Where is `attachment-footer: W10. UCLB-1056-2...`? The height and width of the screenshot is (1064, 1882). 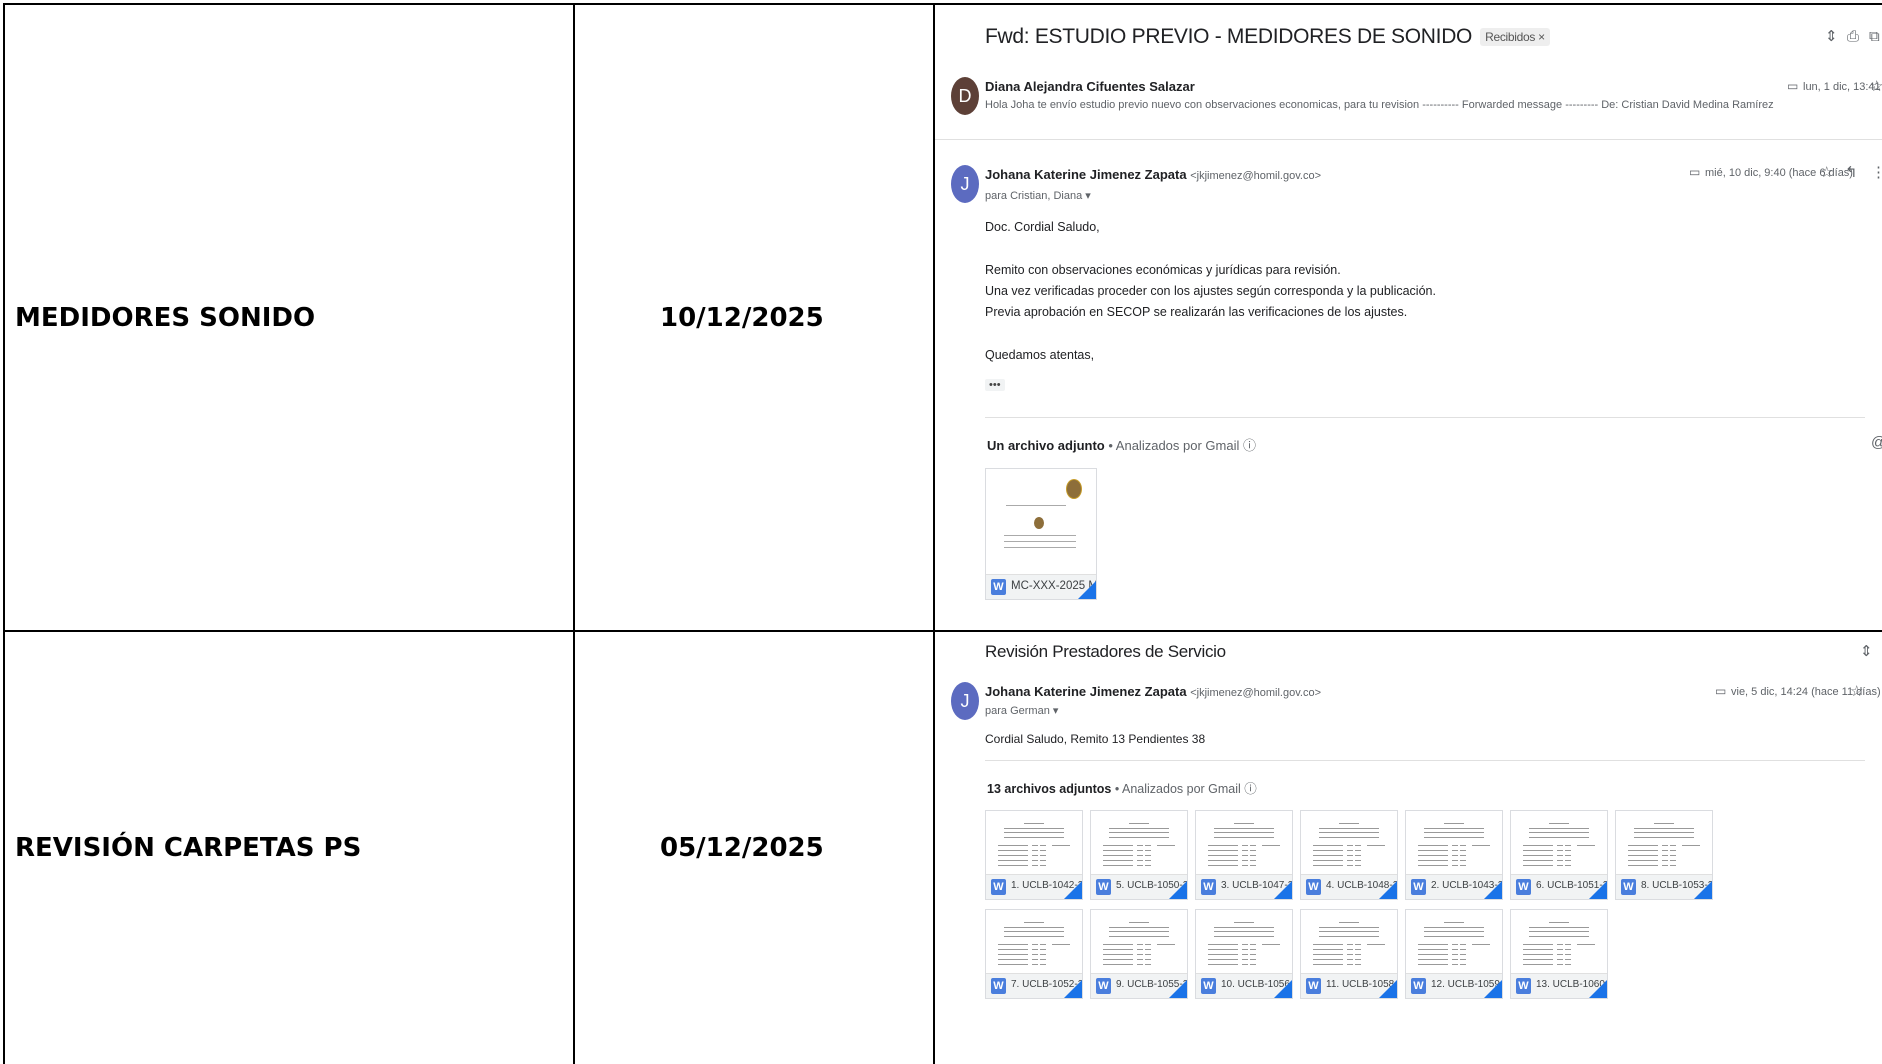
attachment-footer: W10. UCLB-1056-2... is located at coordinates (1244, 985).